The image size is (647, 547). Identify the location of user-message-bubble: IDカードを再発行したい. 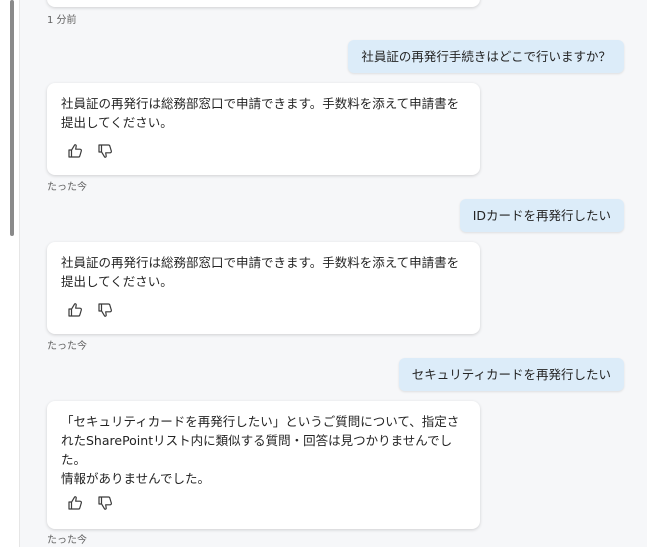
(541, 215).